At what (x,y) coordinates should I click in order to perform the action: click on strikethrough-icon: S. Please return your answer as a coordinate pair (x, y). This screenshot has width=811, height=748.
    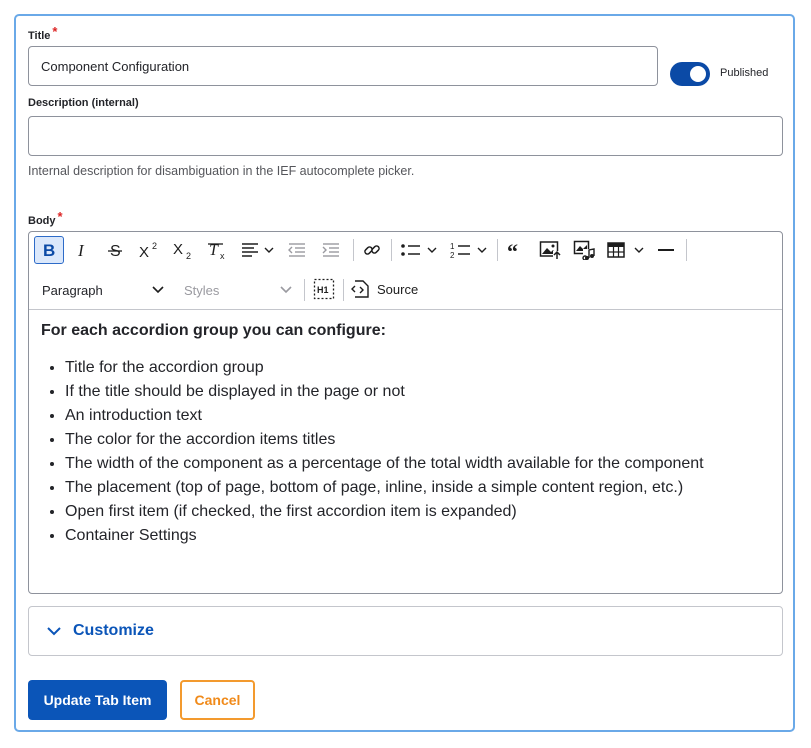
    Looking at the image, I should click on (115, 250).